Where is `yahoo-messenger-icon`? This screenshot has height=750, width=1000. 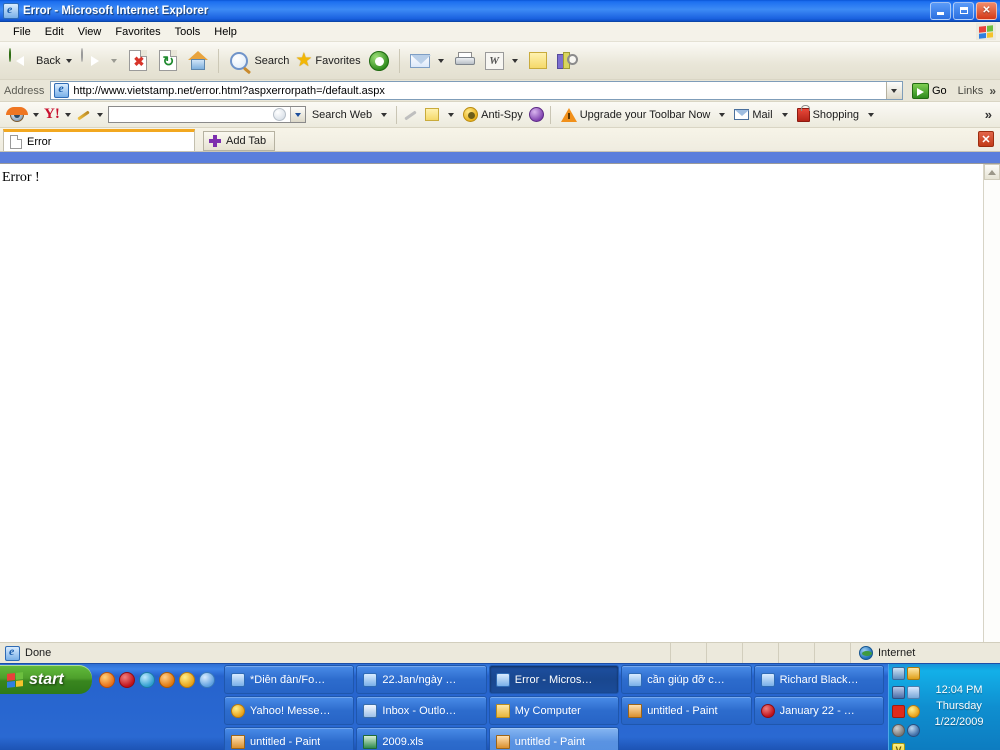
yahoo-messenger-icon is located at coordinates (187, 679).